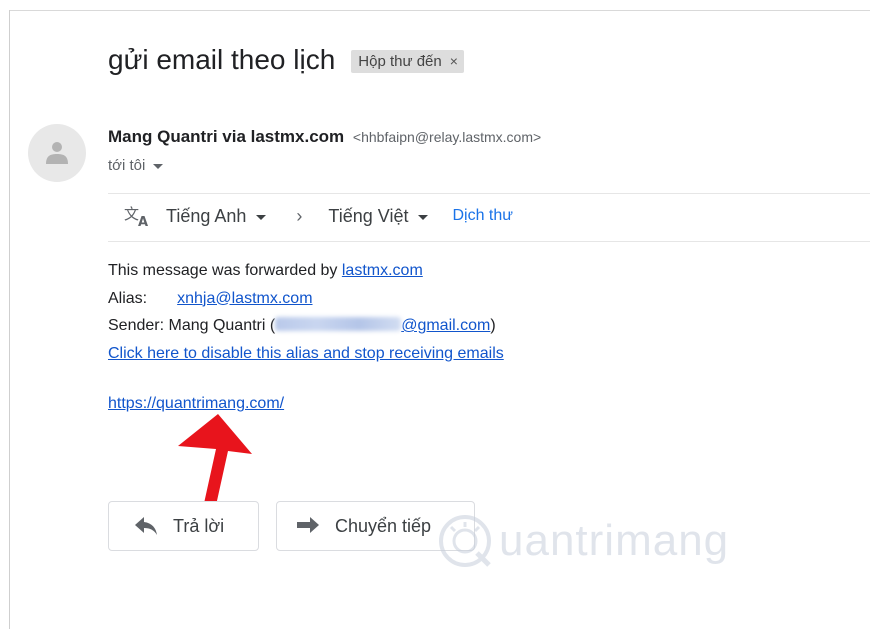  What do you see at coordinates (299, 215) in the screenshot?
I see `chevron-right-icon: ›` at bounding box center [299, 215].